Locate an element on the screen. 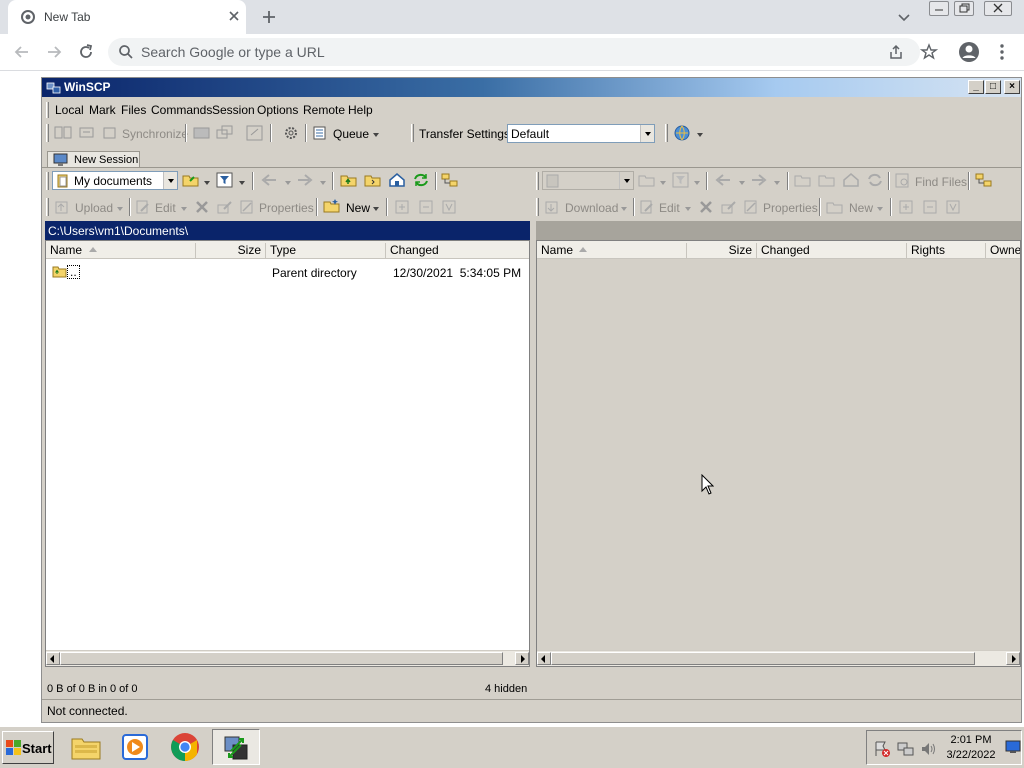  home-directory-icon is located at coordinates (397, 180).